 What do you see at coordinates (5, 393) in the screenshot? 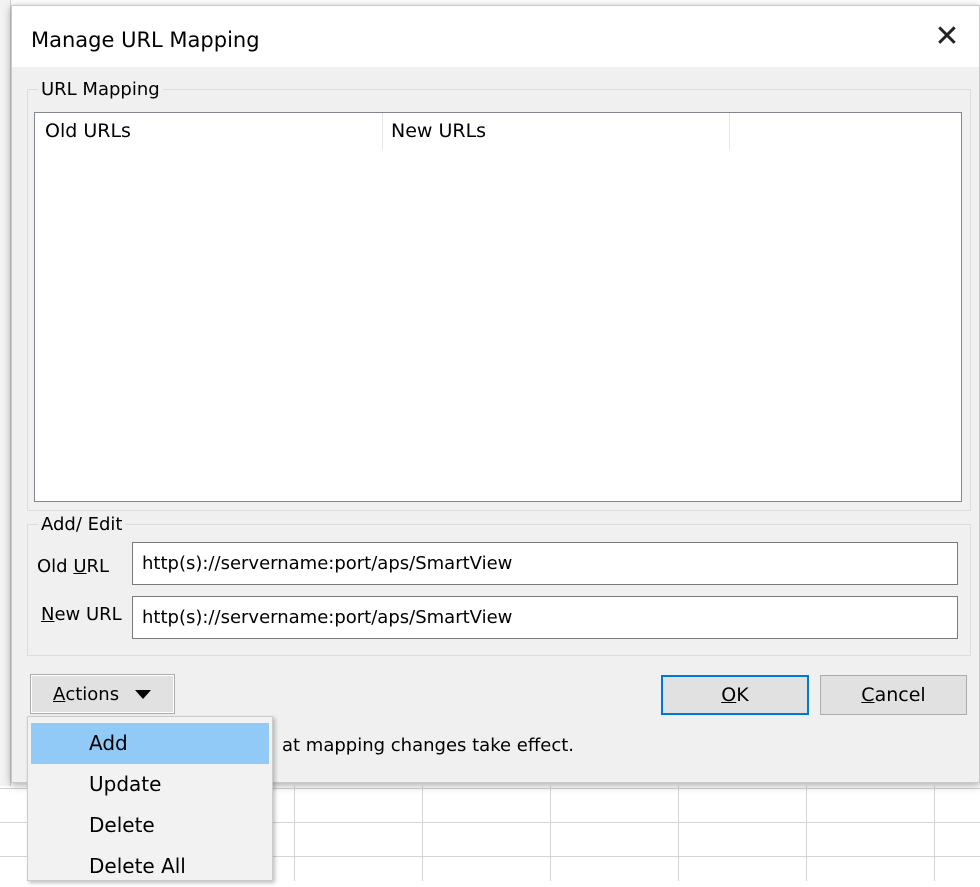
I see `spreadsheet-edge` at bounding box center [5, 393].